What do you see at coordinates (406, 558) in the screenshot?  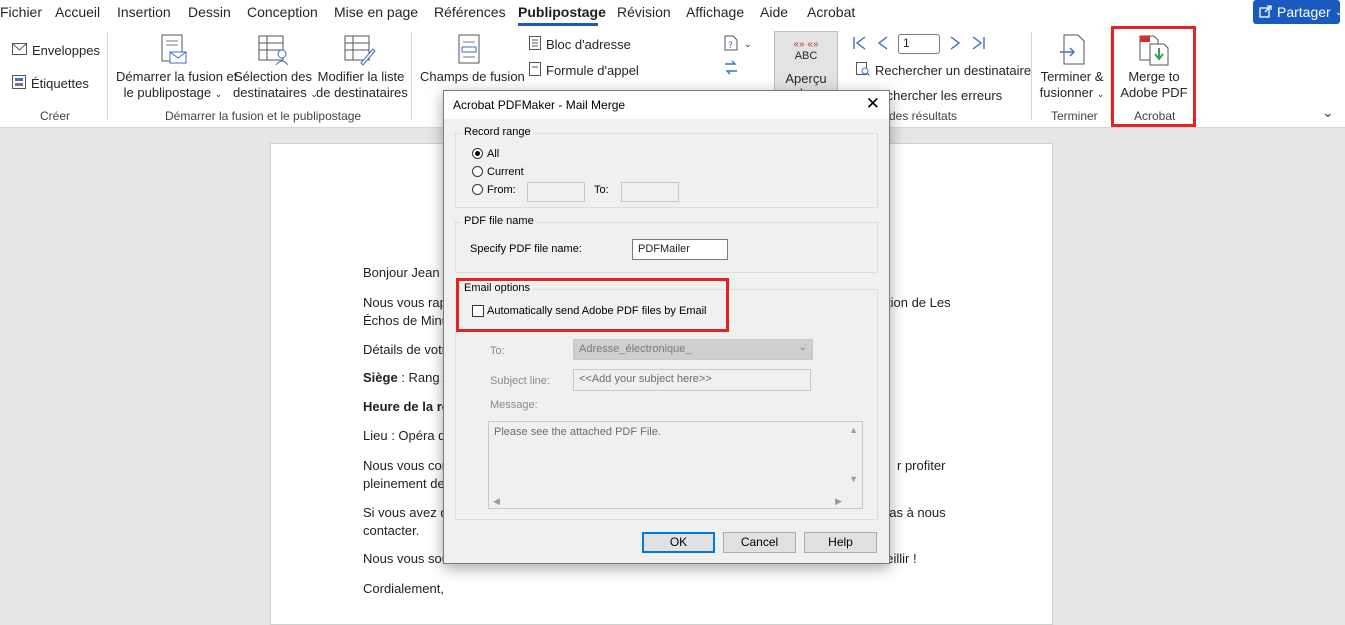 I see `doc-line: Nous vous sou` at bounding box center [406, 558].